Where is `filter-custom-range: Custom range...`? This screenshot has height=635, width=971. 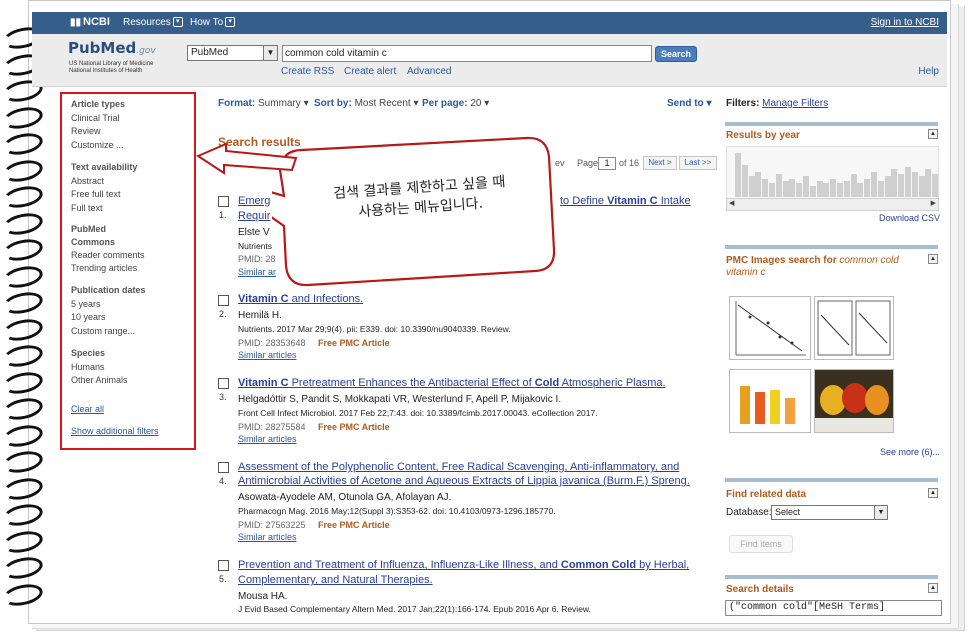
filter-custom-range: Custom range... is located at coordinates (103, 331).